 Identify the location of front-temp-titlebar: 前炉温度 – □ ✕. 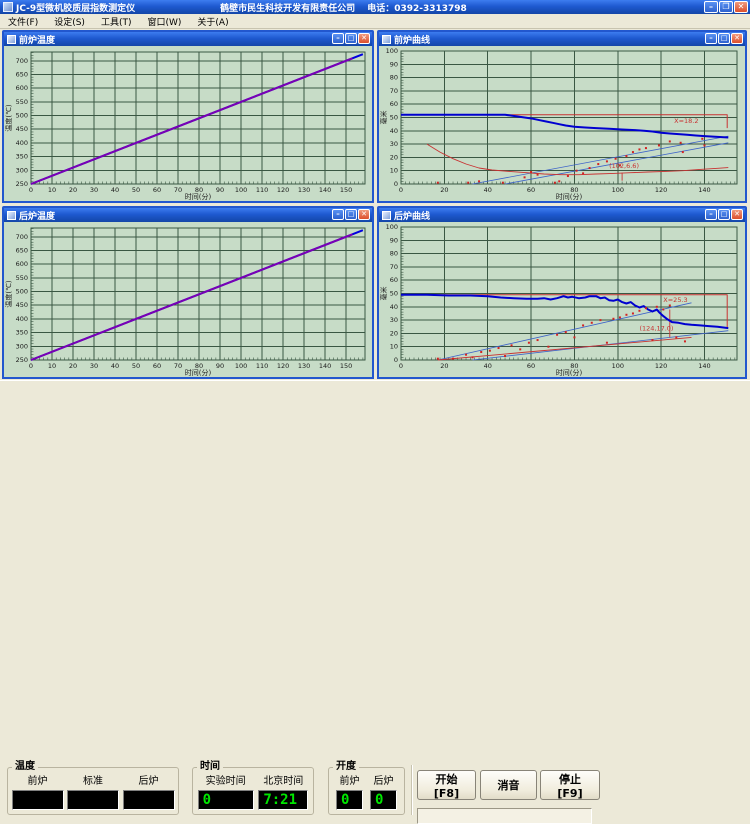
(188, 39).